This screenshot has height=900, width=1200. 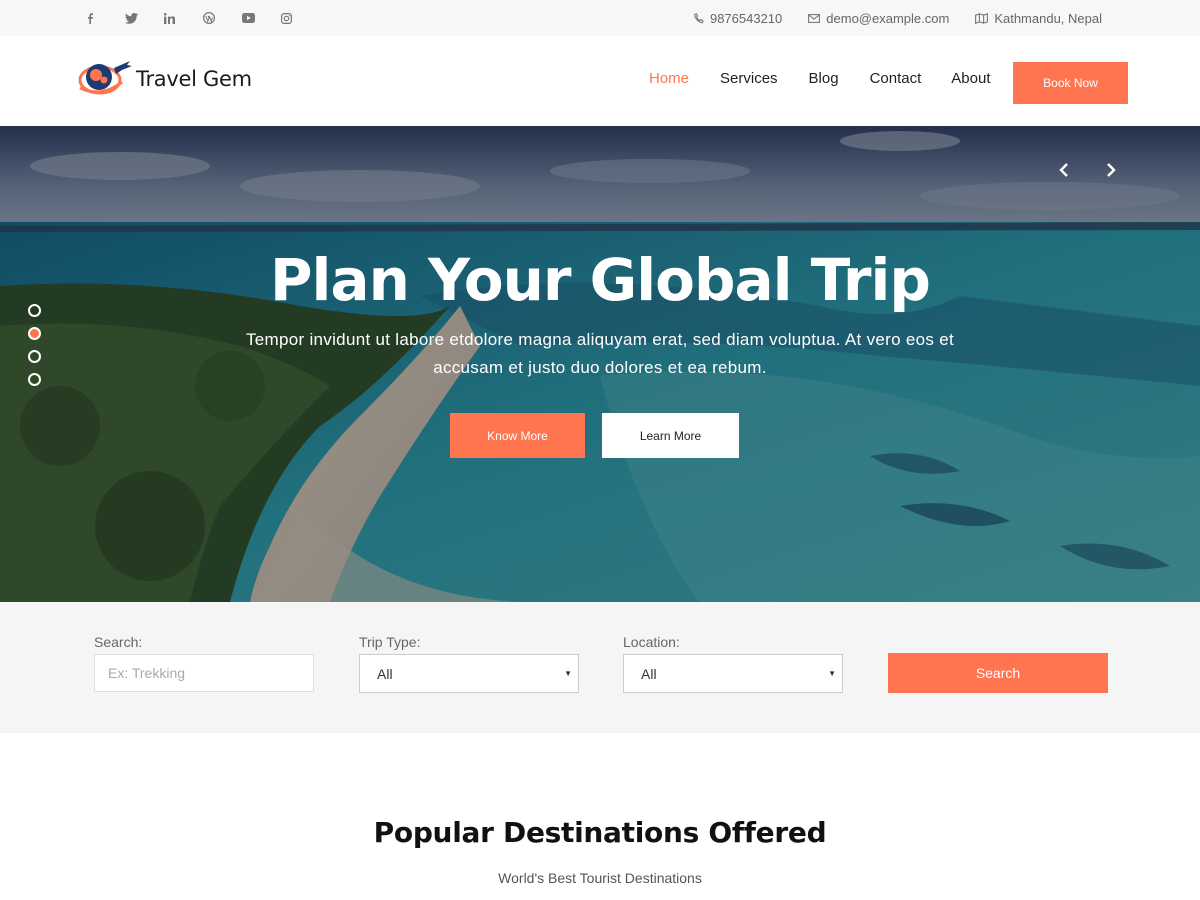 What do you see at coordinates (385, 673) in the screenshot?
I see `trip-type-value: All` at bounding box center [385, 673].